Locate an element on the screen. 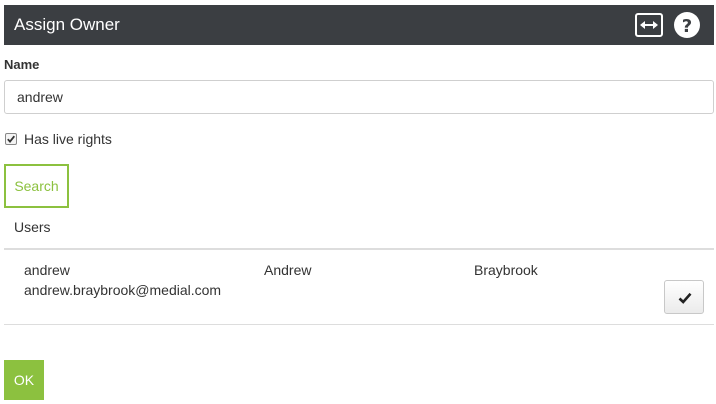 The height and width of the screenshot is (404, 716). user-email: andrew.braybrook@medial.com is located at coordinates (123, 290).